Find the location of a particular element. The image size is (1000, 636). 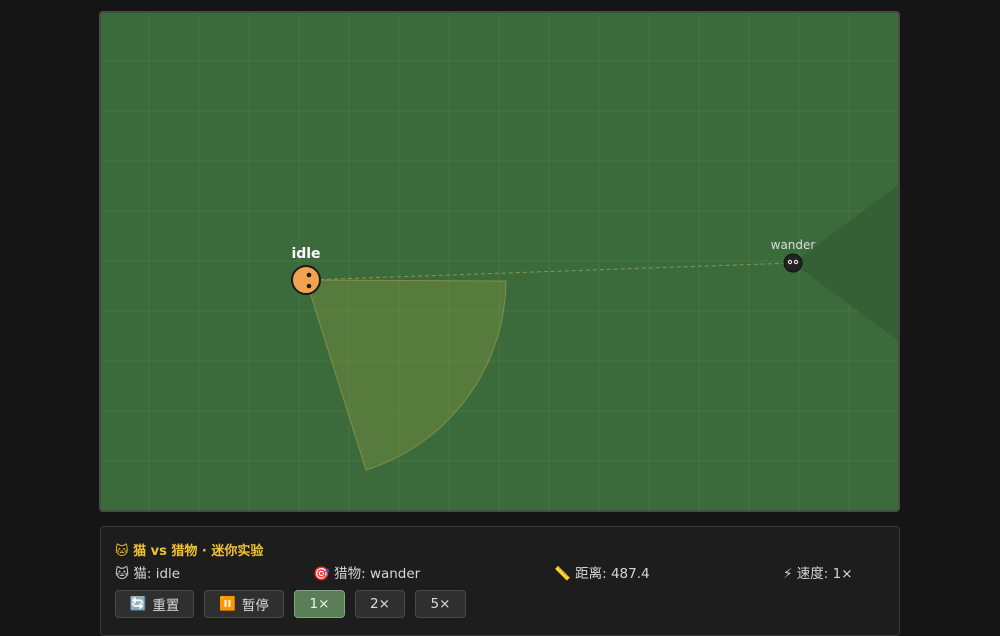

reset-icon: 🔄 is located at coordinates (138, 604).